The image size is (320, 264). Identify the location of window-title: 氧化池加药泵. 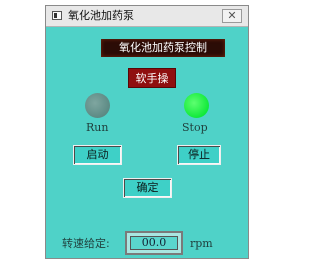
(101, 15).